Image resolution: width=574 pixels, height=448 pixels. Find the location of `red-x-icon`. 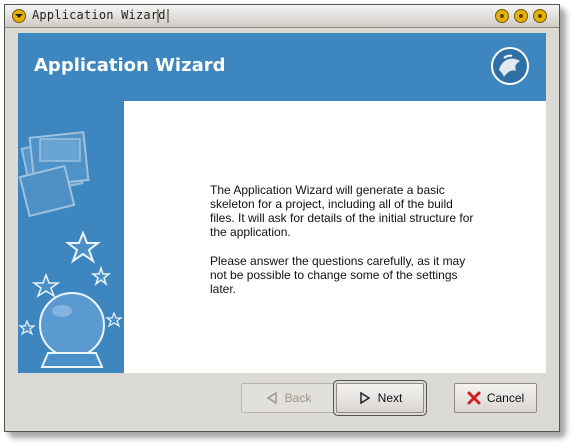

red-x-icon is located at coordinates (474, 398).